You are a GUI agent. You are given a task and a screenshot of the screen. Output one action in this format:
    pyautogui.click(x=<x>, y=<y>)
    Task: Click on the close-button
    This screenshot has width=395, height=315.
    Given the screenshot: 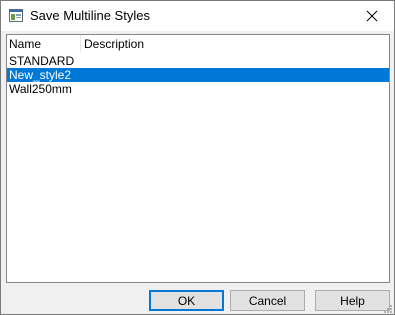 What is the action you would take?
    pyautogui.click(x=372, y=16)
    